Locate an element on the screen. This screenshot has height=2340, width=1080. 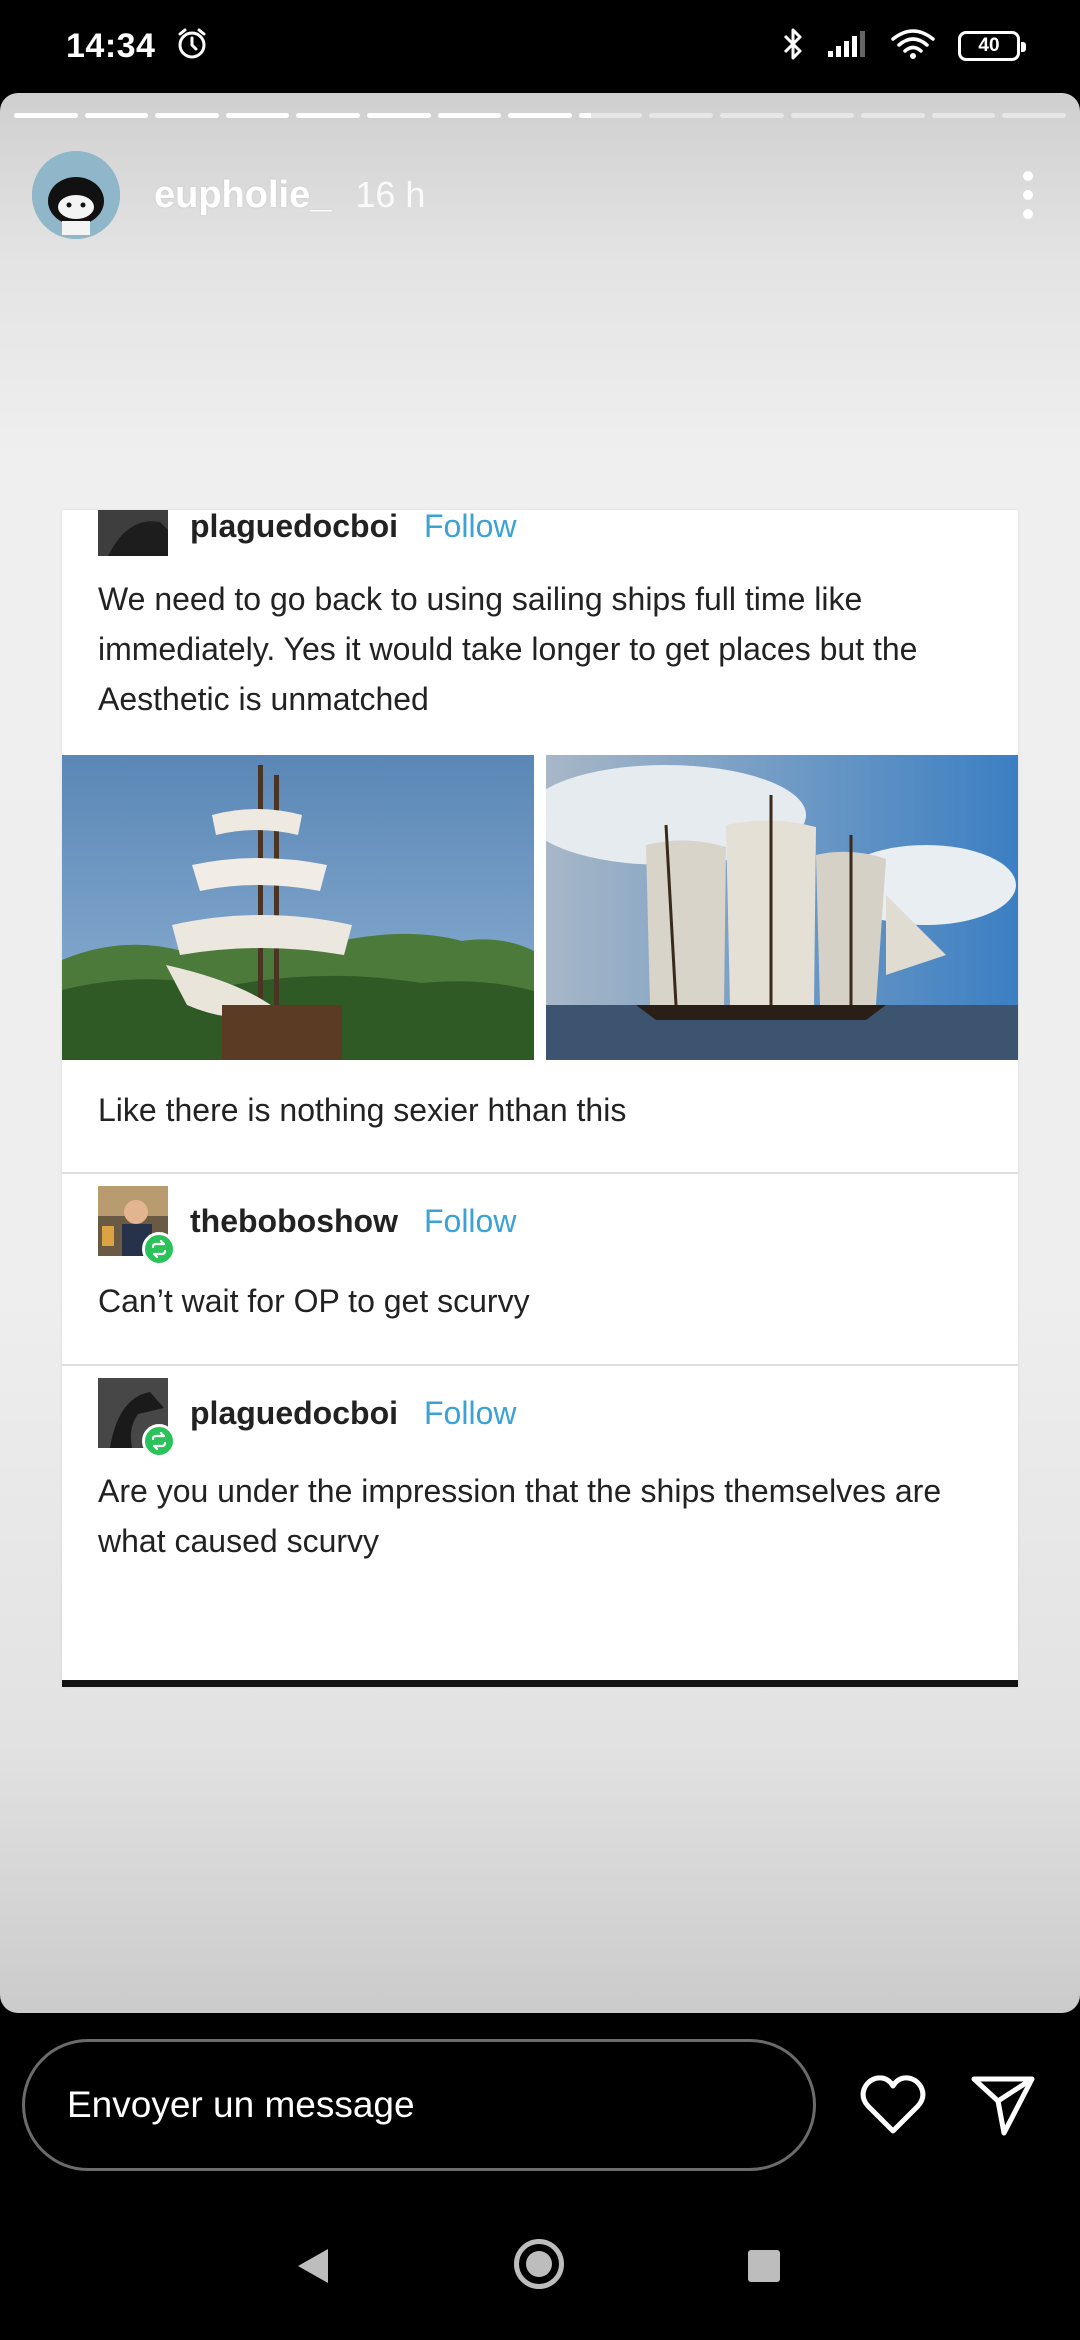
back-icon is located at coordinates (313, 2268).